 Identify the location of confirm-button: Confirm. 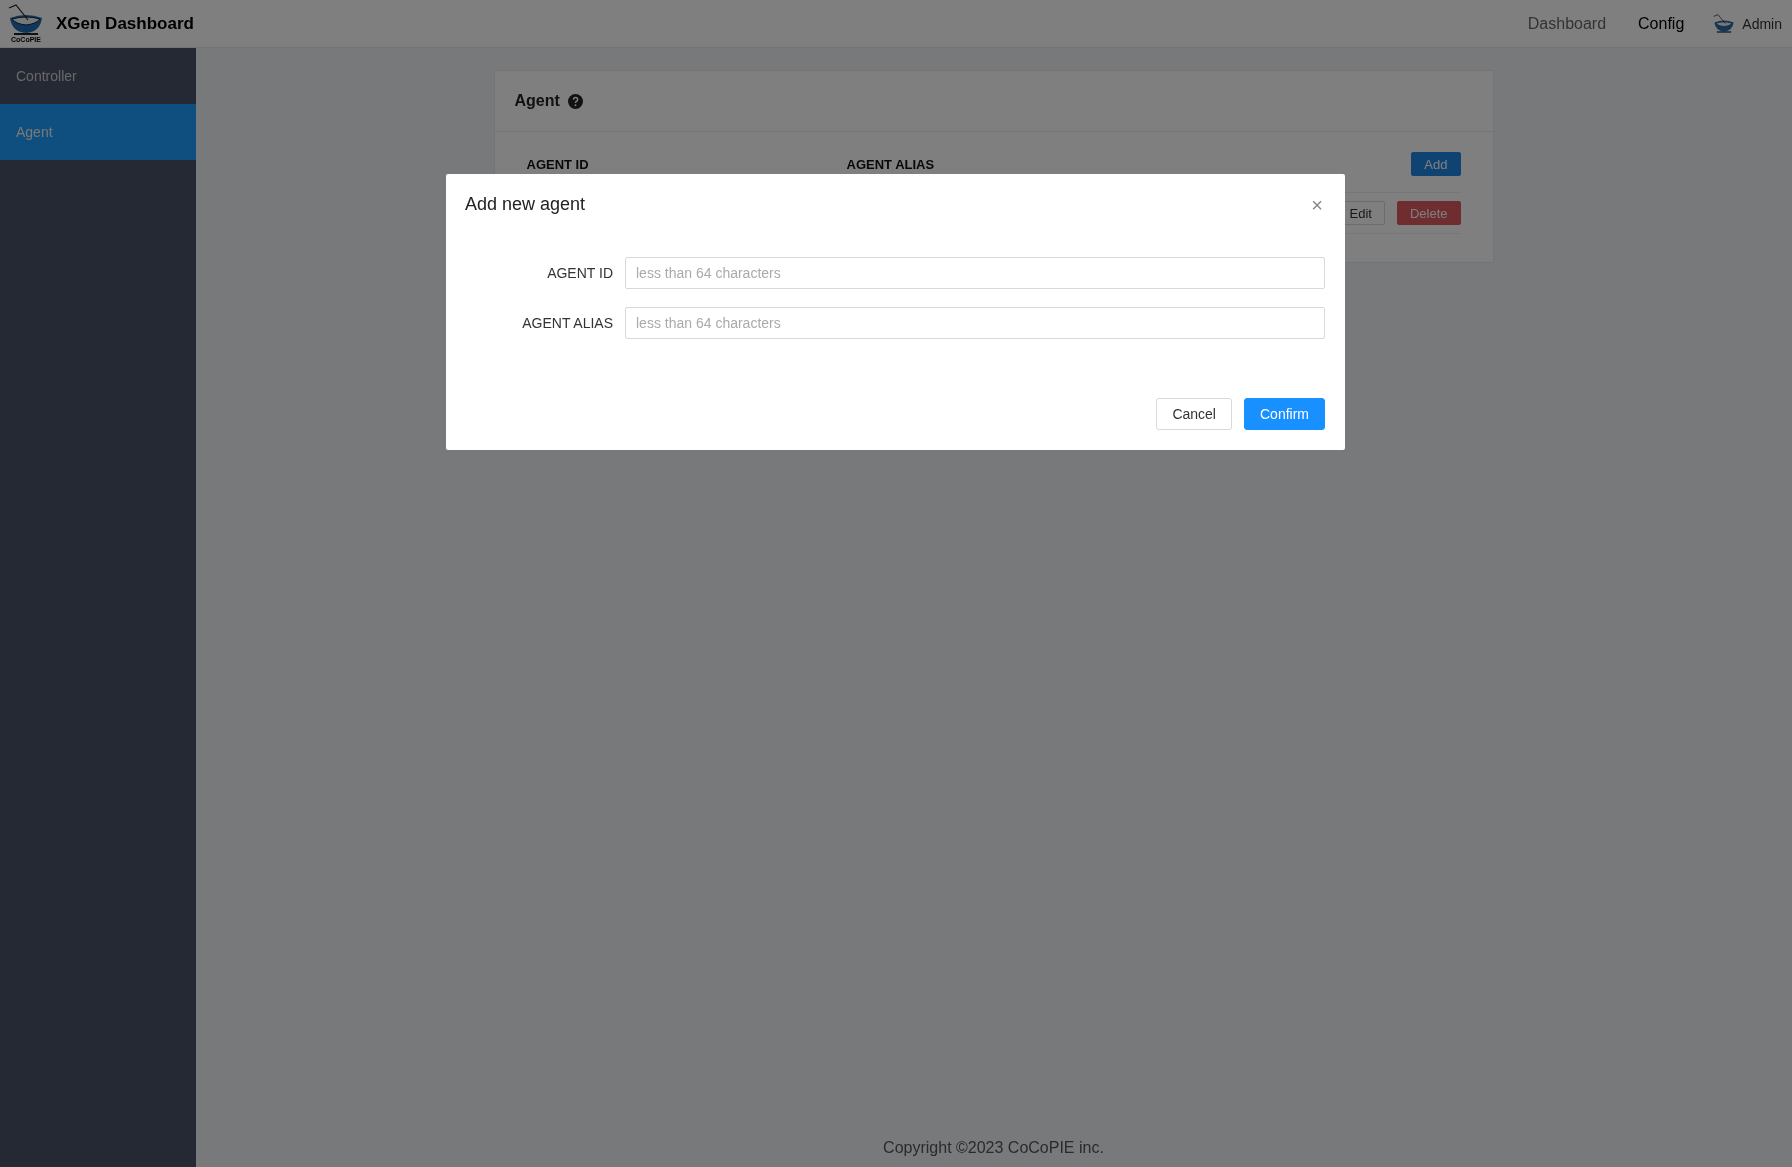
(1284, 414).